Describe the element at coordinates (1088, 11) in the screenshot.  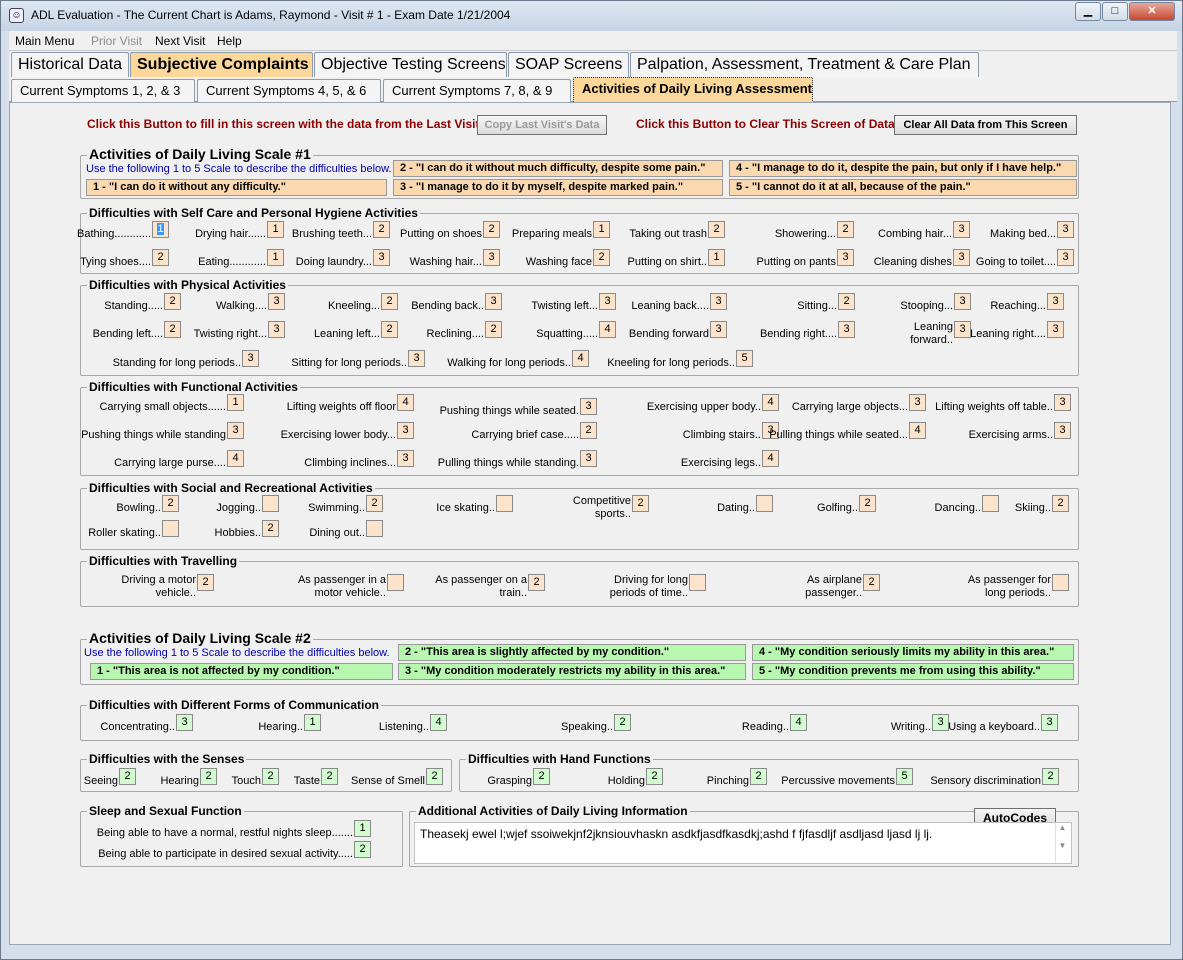
I see `minimize-button: ▁` at that location.